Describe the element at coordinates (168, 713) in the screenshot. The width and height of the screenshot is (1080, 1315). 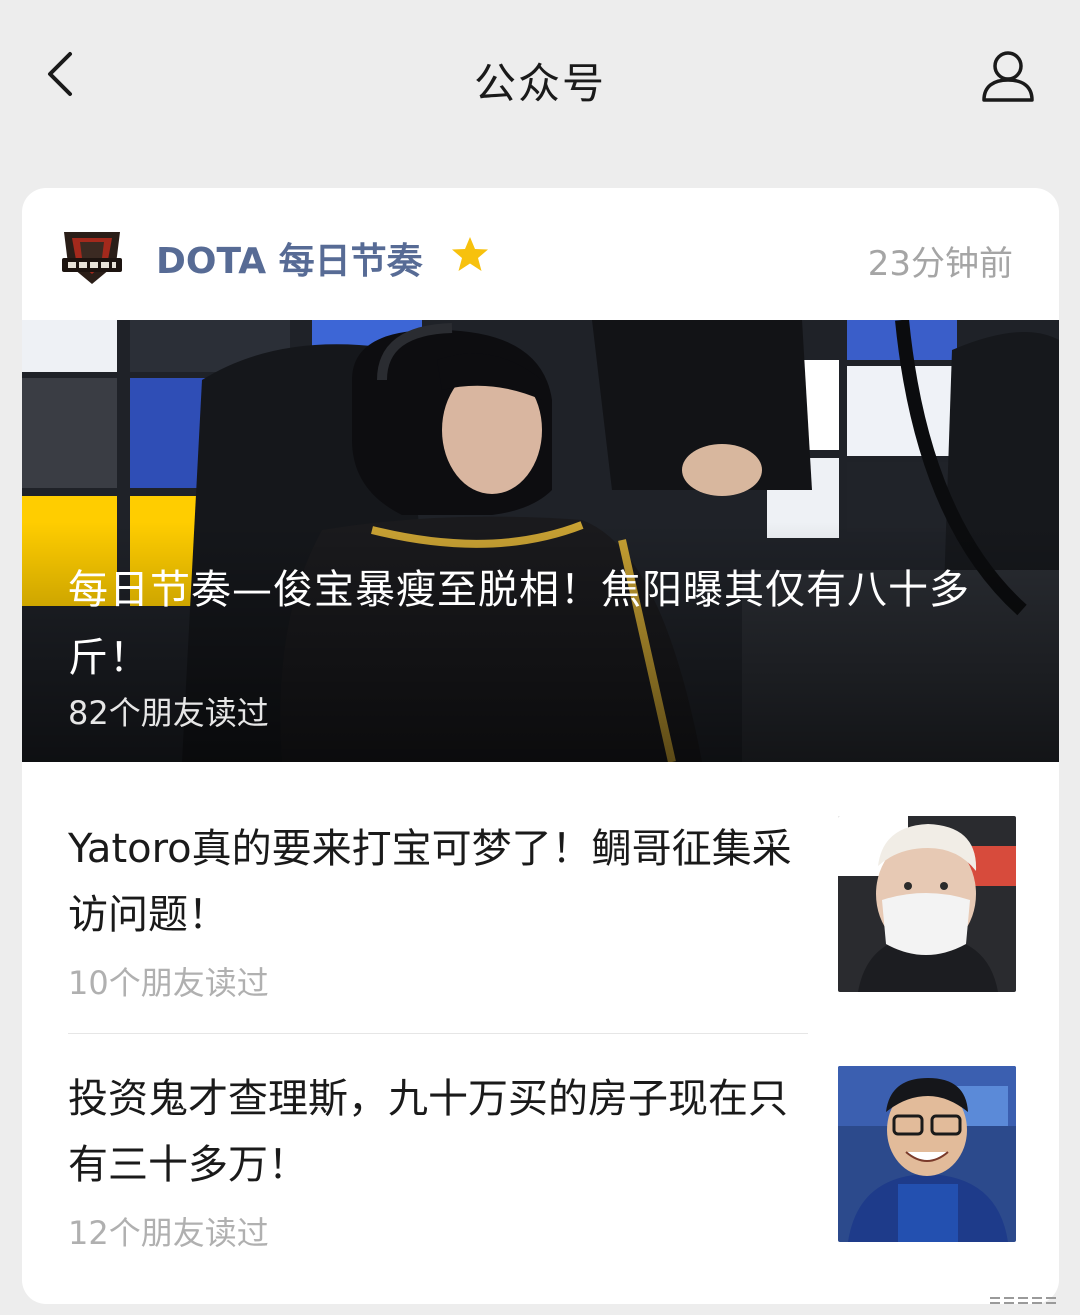
I see `hero-article-readers: 82个朋友读过` at that location.